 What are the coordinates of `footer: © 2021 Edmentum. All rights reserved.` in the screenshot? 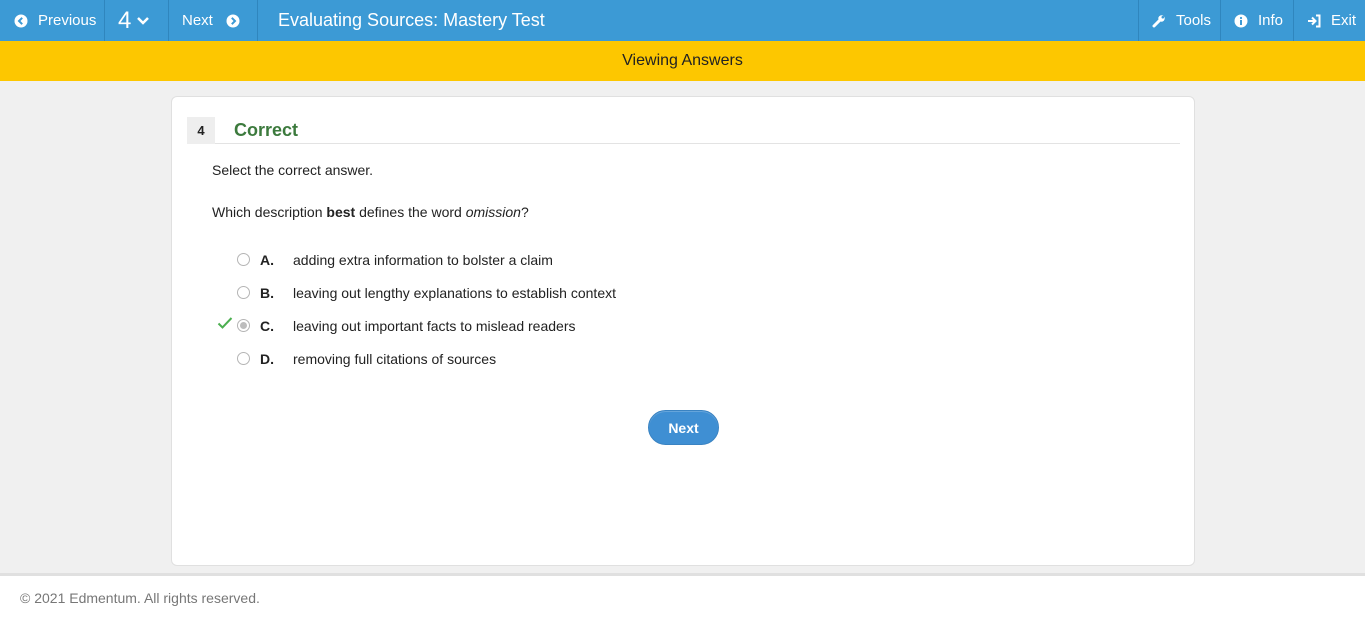 It's located at (682, 595).